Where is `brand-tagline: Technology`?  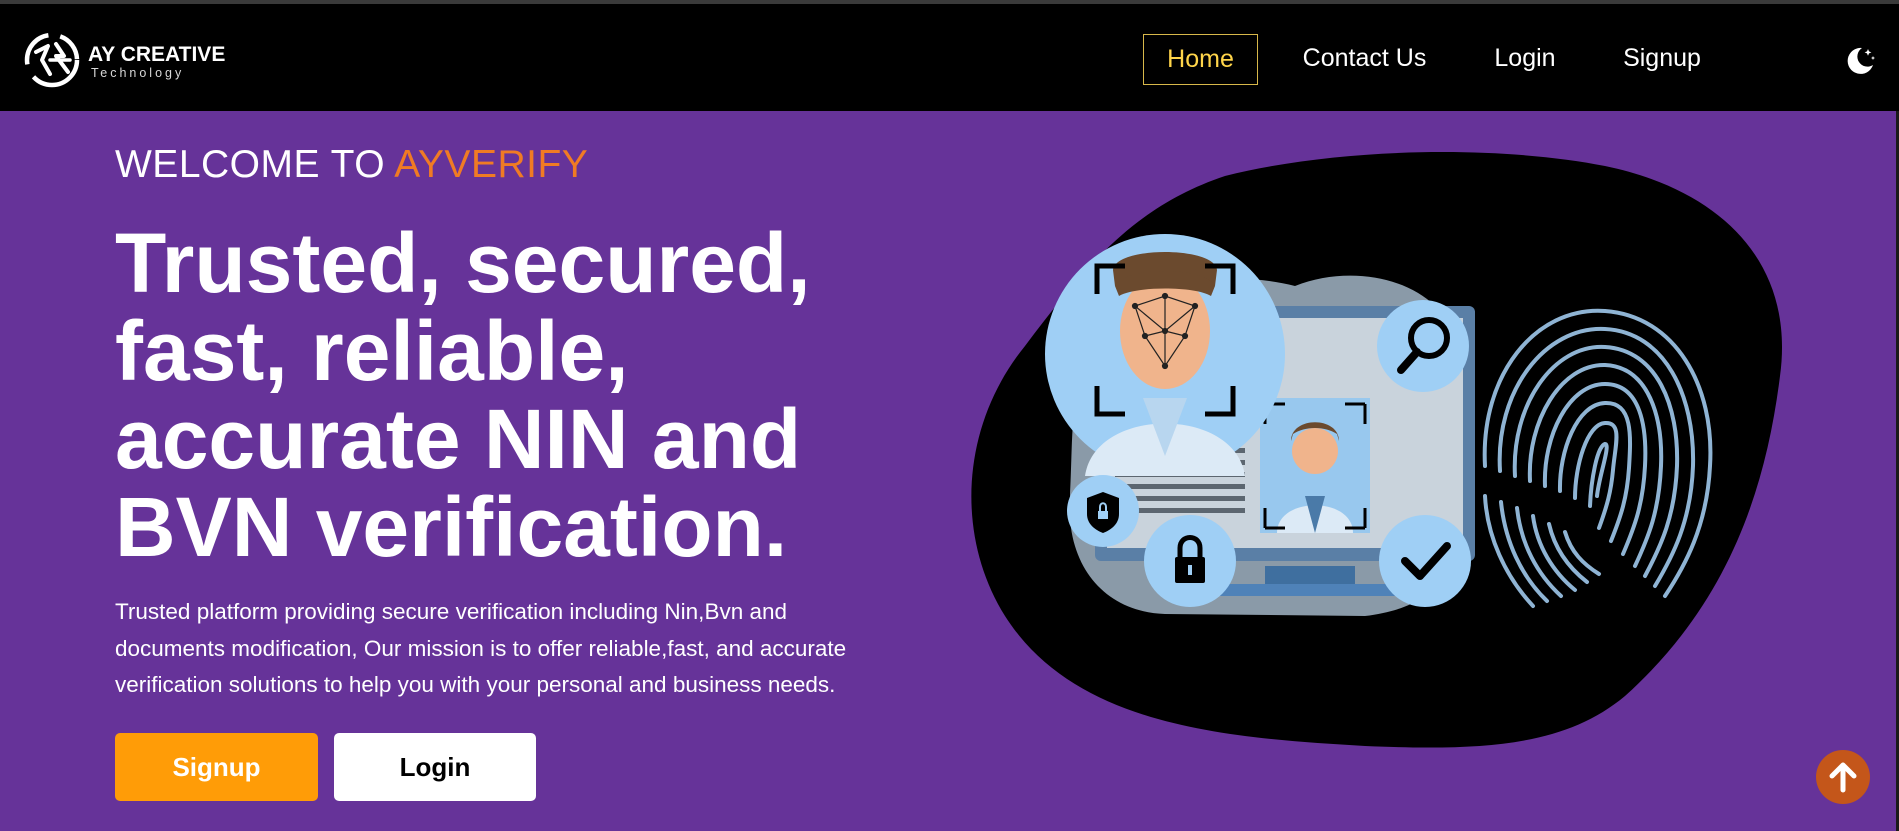 brand-tagline: Technology is located at coordinates (138, 73).